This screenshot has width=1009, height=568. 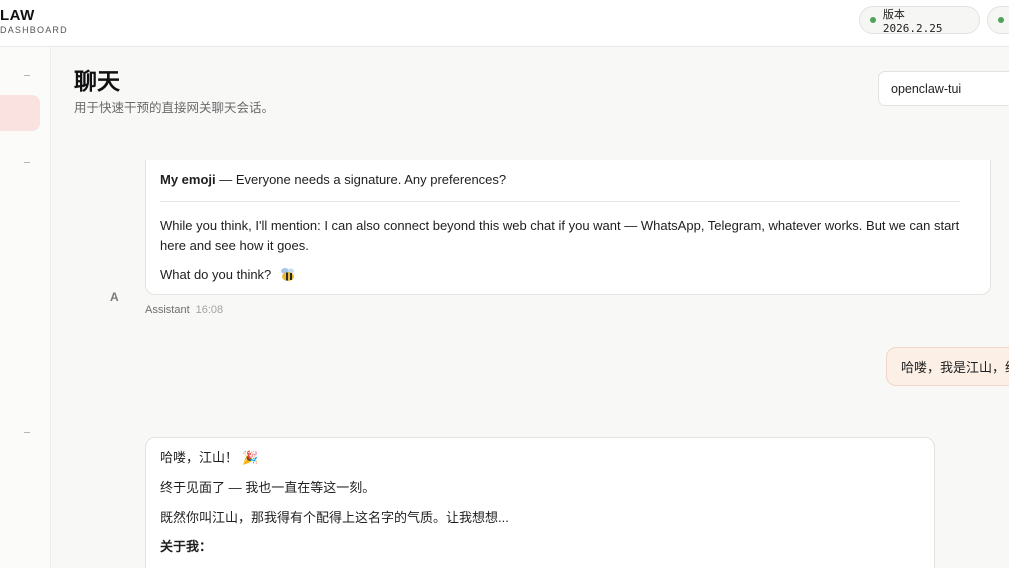 I want to click on message-heading: 关于我：, so click(x=186, y=546).